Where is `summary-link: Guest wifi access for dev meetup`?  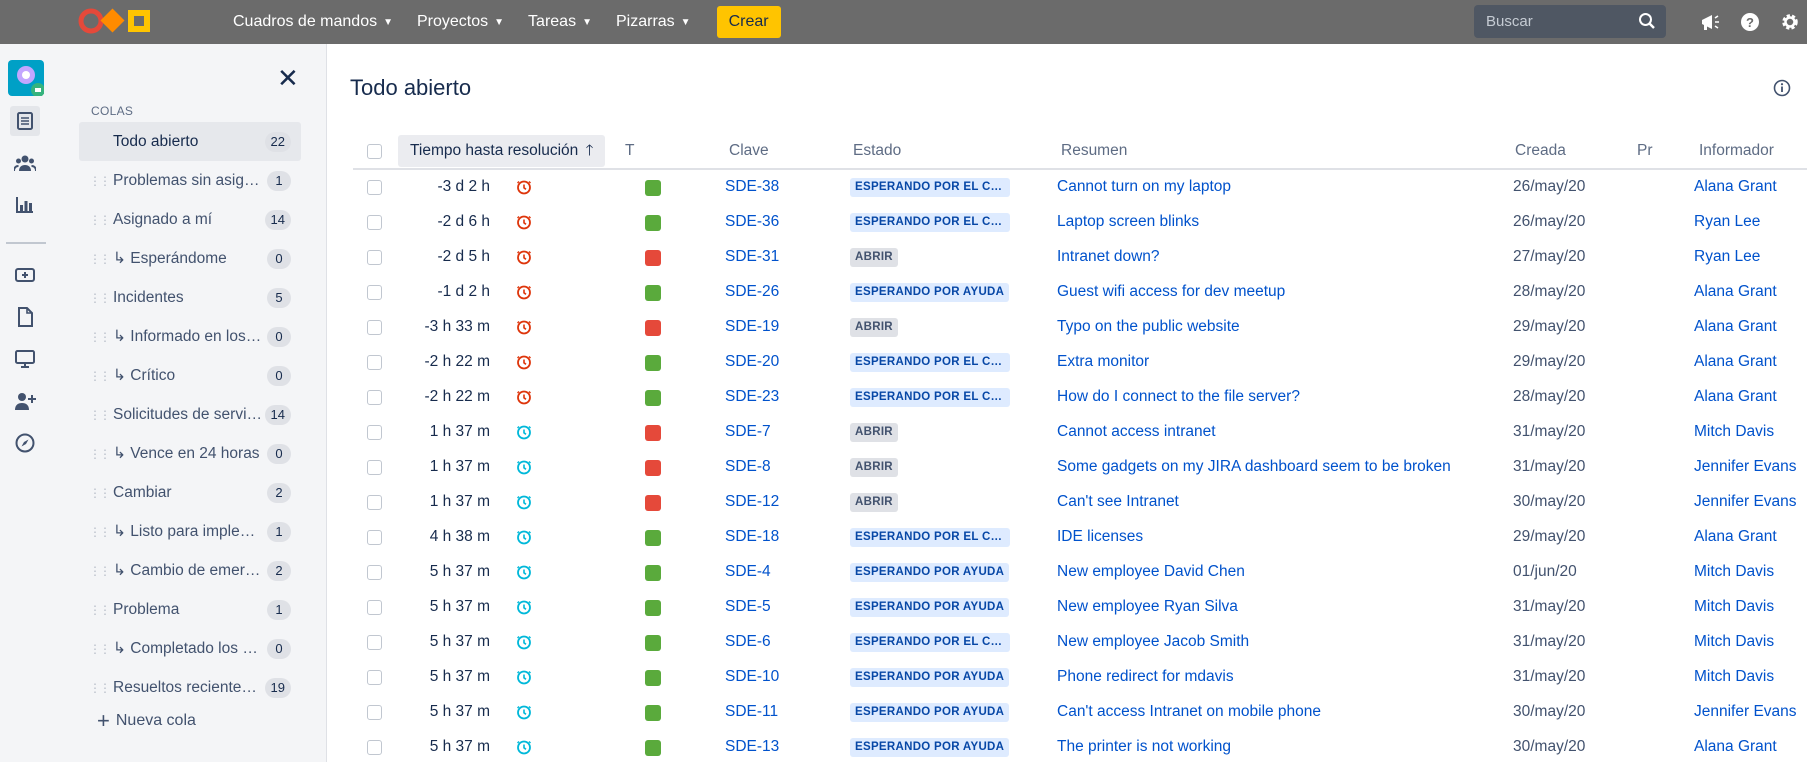 summary-link: Guest wifi access for dev meetup is located at coordinates (1171, 292).